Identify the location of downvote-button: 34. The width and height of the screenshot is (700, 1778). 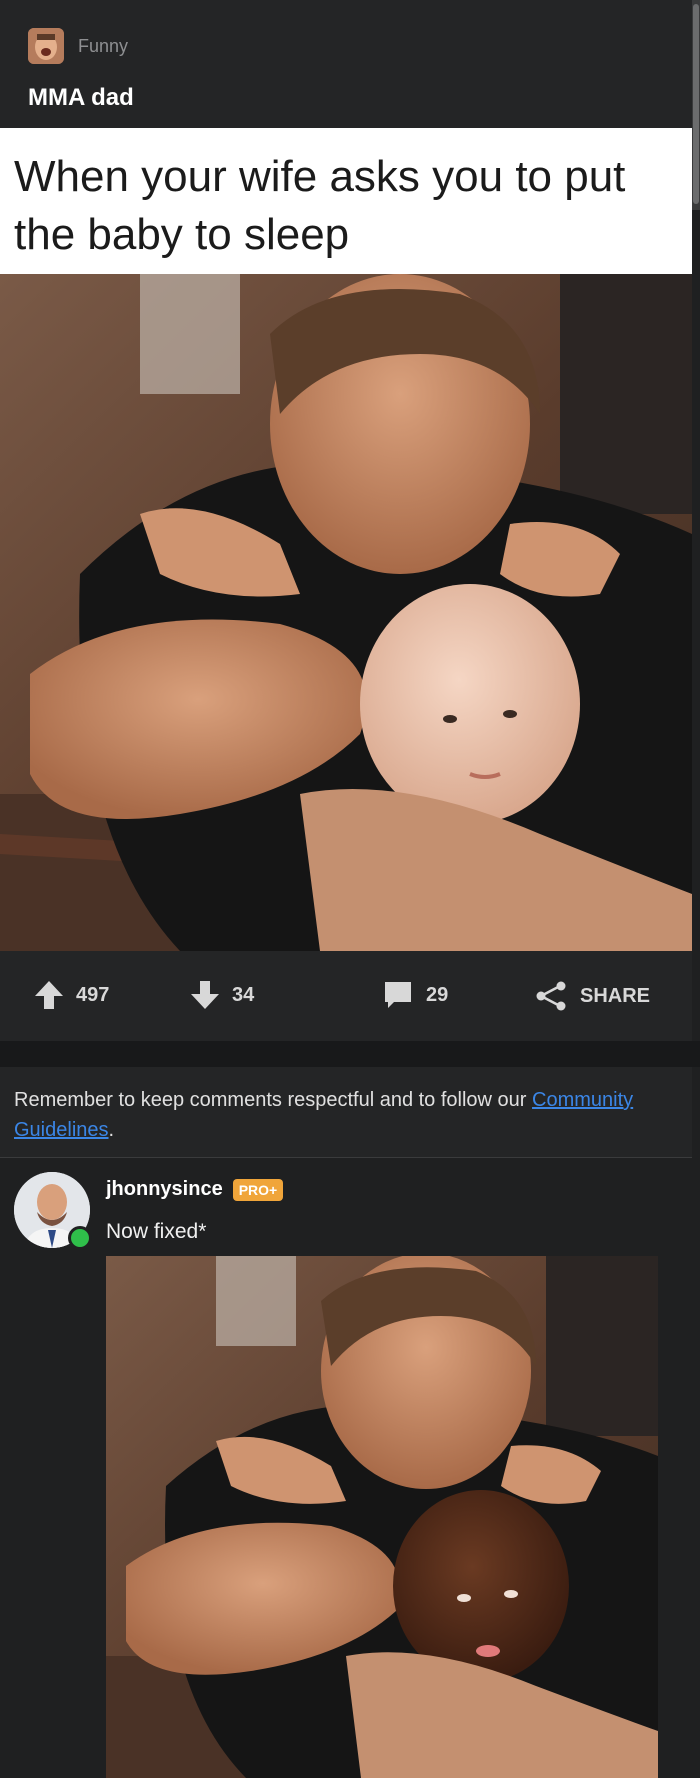
(222, 995).